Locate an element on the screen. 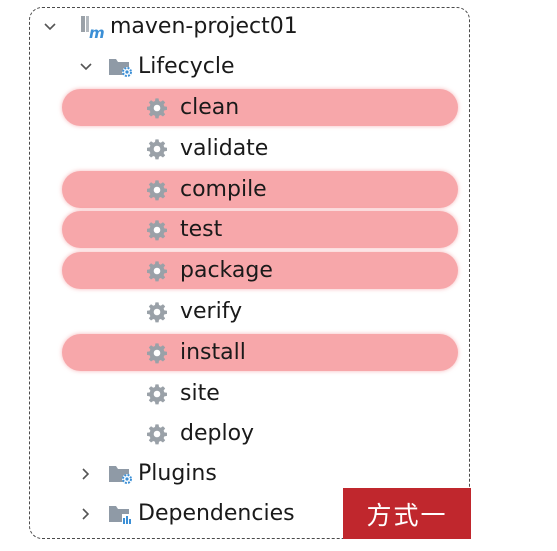  svg-text: m is located at coordinates (96, 32).